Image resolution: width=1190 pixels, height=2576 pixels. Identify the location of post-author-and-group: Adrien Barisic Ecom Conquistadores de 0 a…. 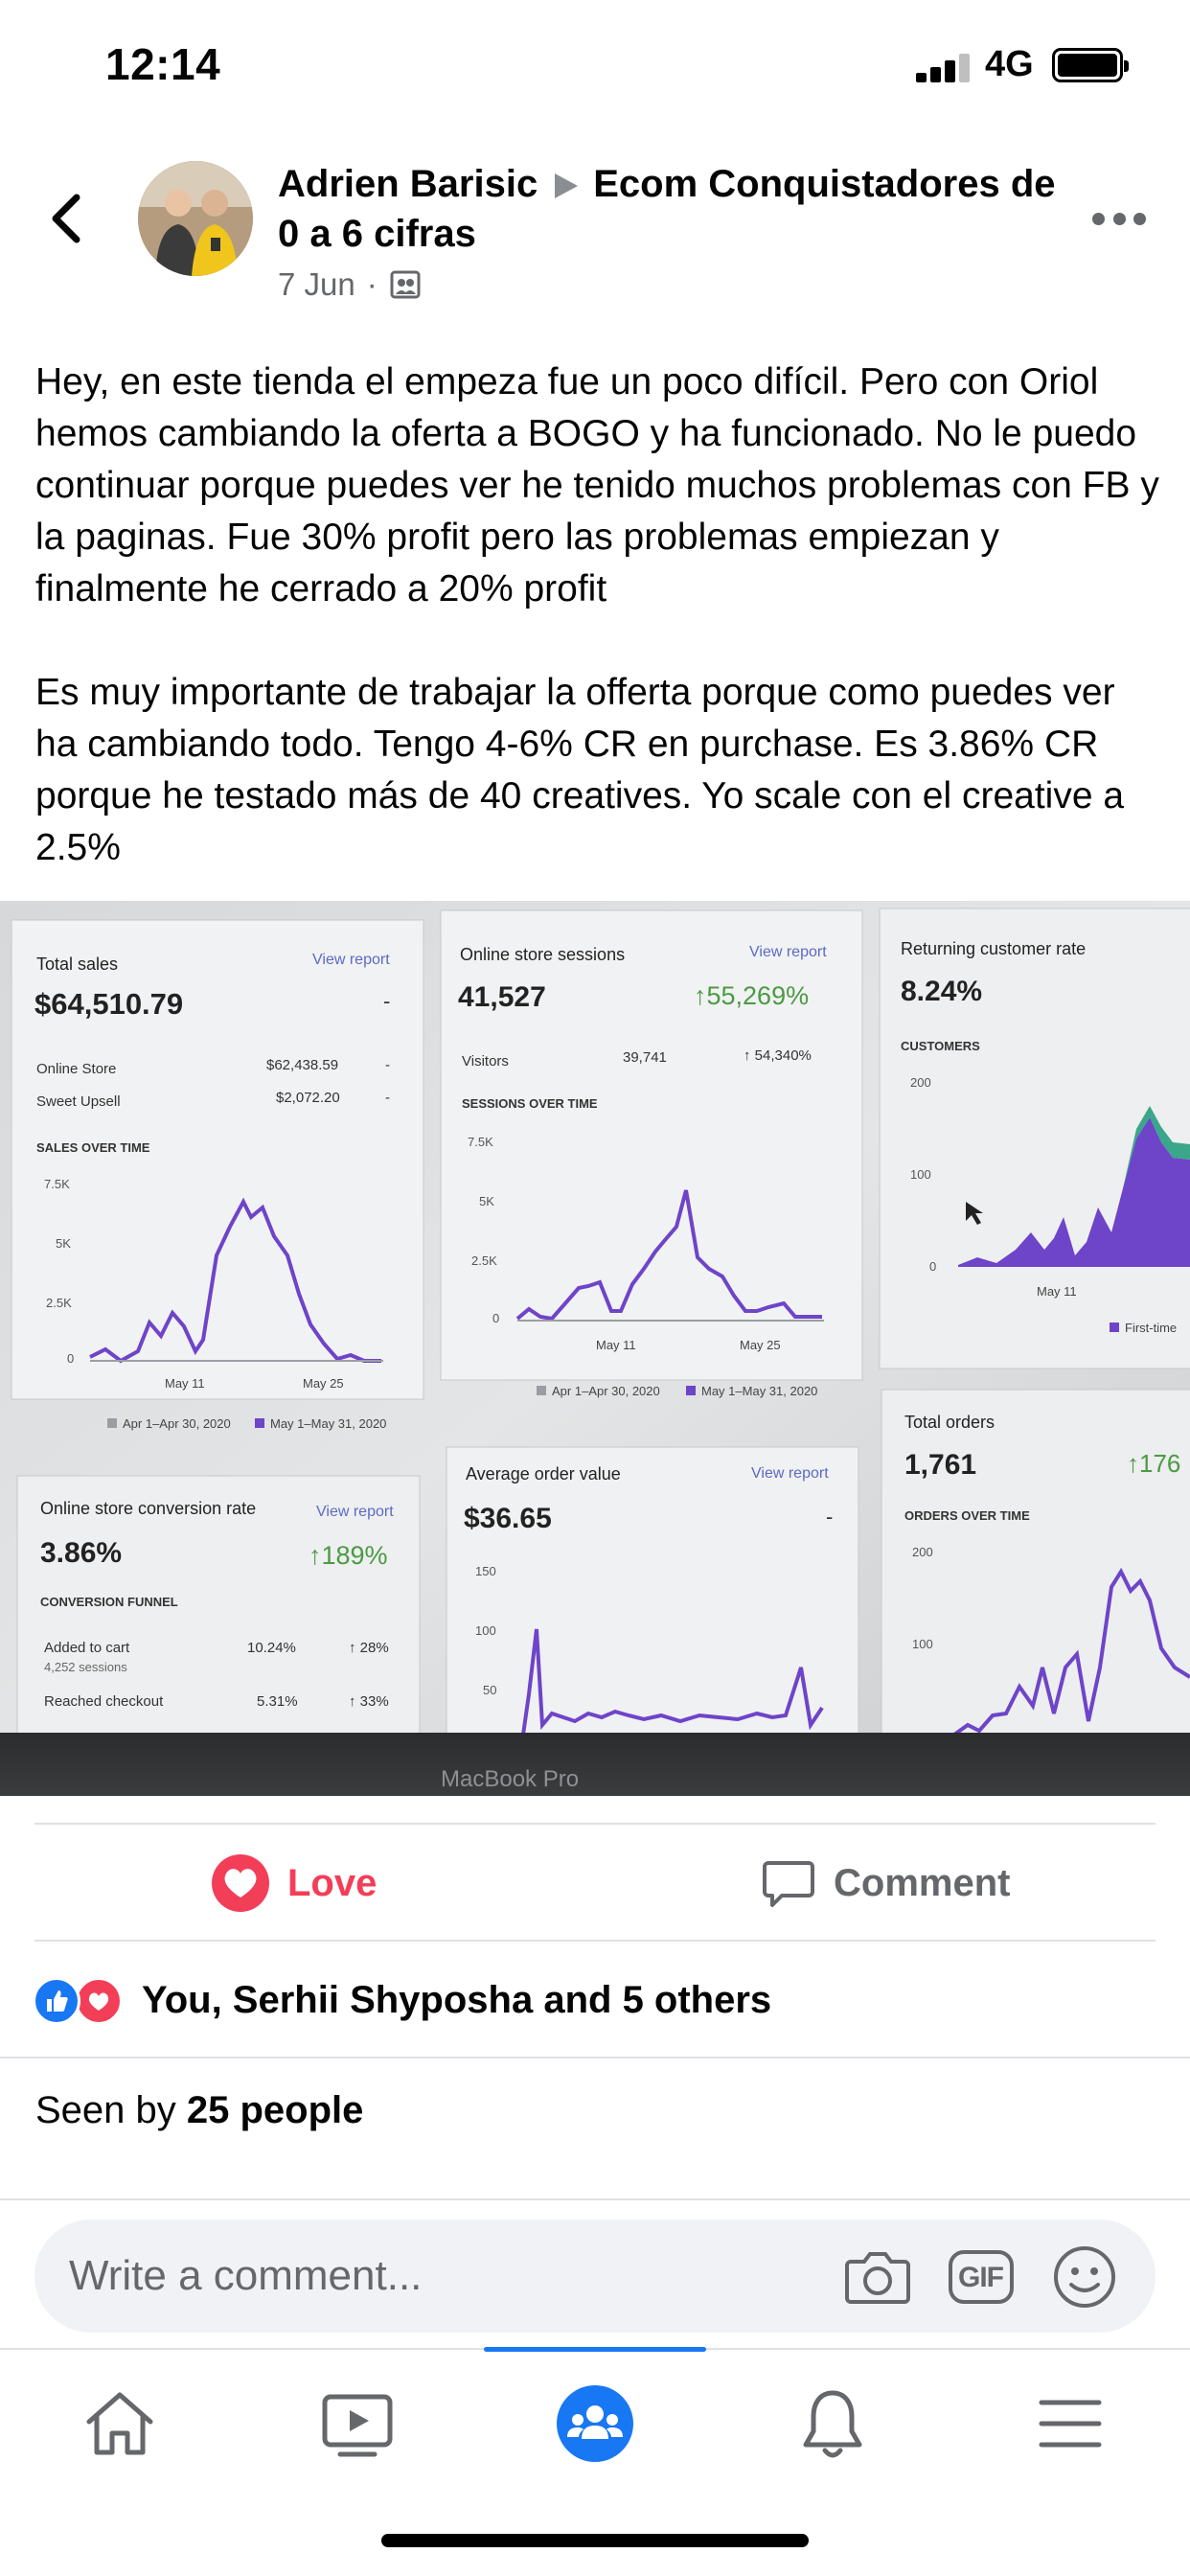
(671, 209).